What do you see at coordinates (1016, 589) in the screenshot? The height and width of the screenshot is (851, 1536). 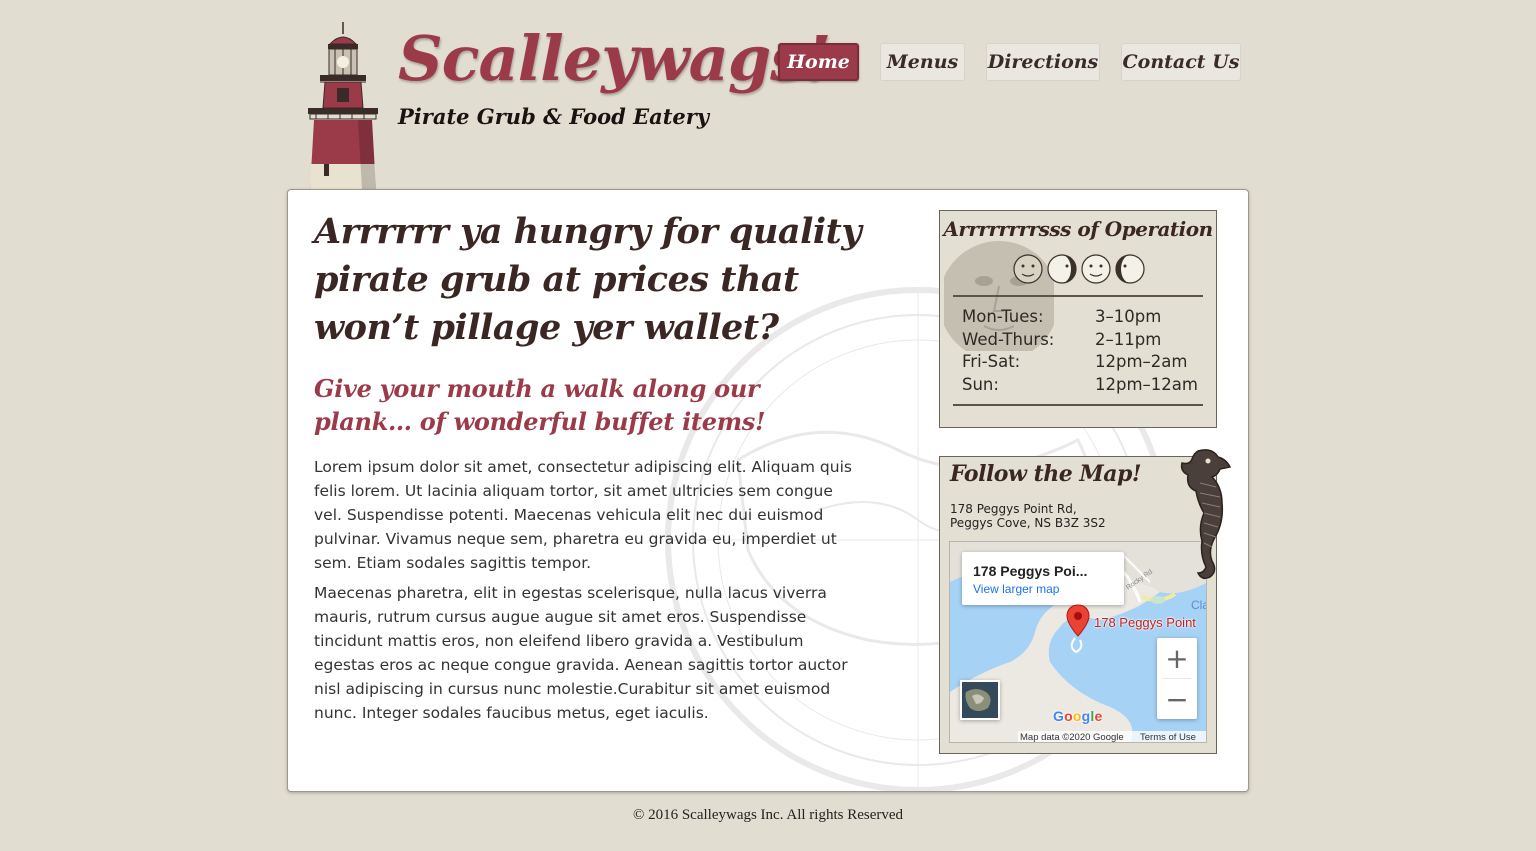 I see `view-larger-map-link: View larger map` at bounding box center [1016, 589].